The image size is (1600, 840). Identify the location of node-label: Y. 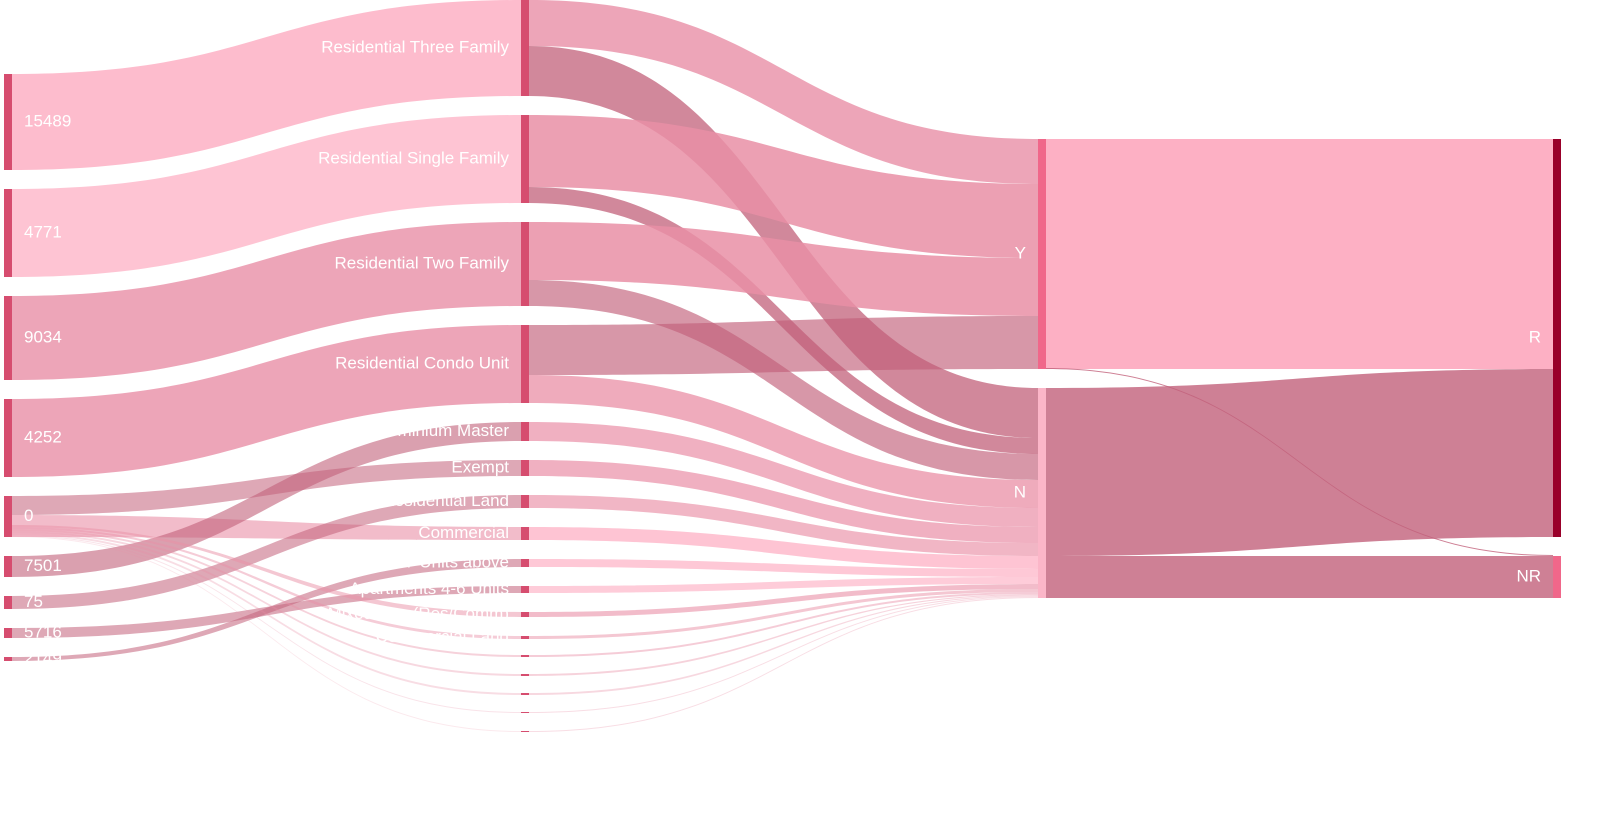
(1020, 252).